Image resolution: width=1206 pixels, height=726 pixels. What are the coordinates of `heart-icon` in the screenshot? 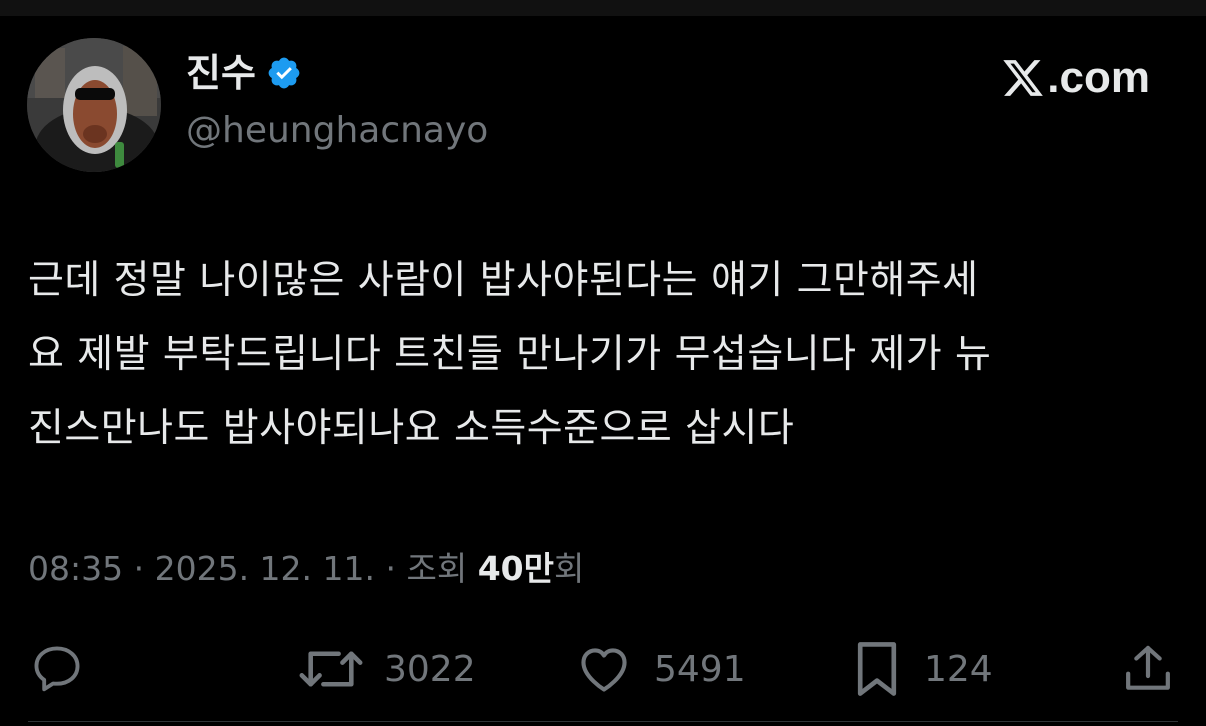 It's located at (604, 670).